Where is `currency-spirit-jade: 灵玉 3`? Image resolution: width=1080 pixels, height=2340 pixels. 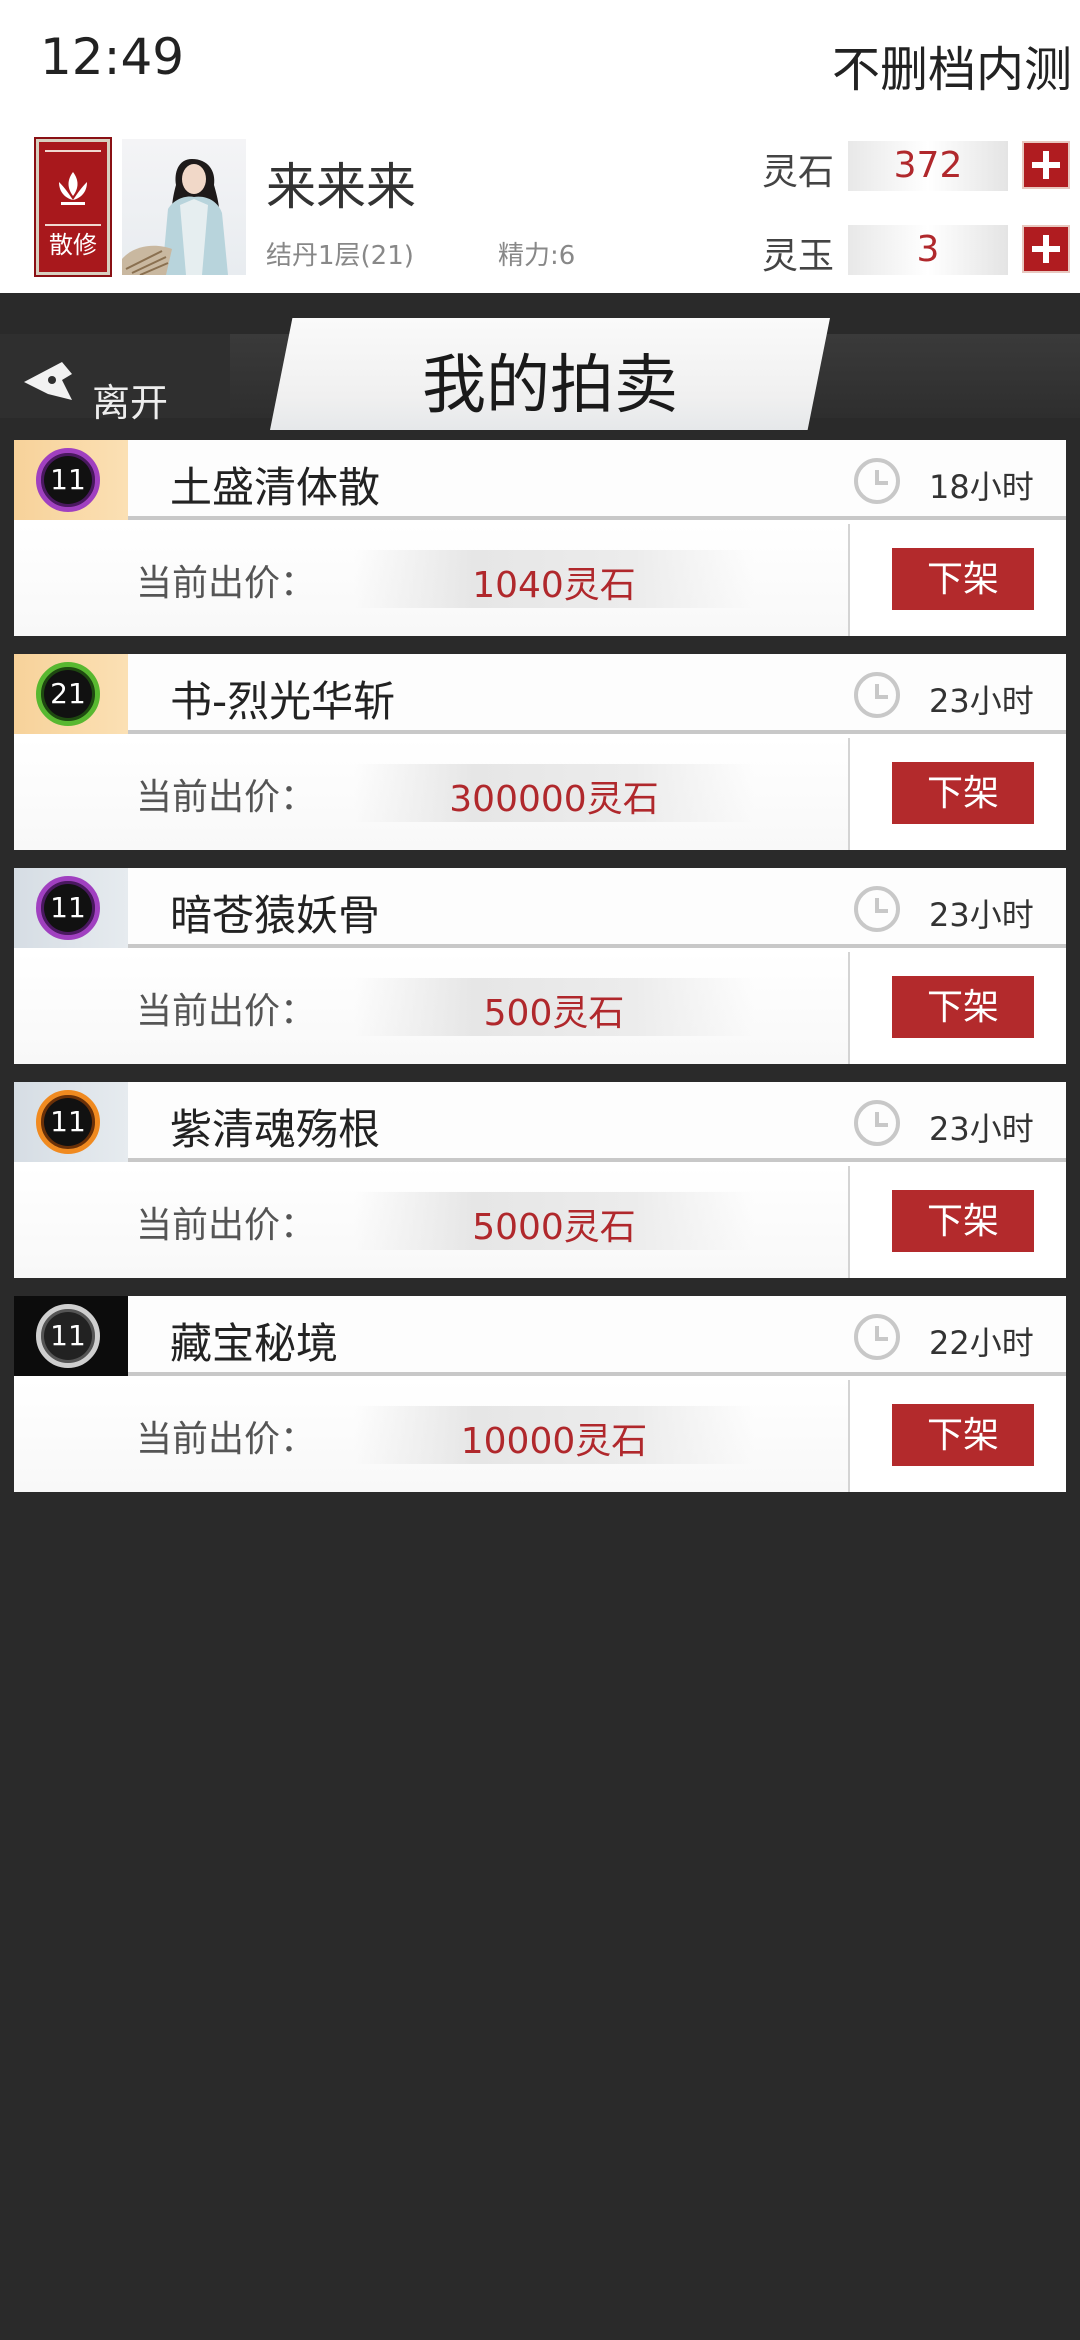
currency-spirit-jade: 灵玉 3 is located at coordinates (917, 251).